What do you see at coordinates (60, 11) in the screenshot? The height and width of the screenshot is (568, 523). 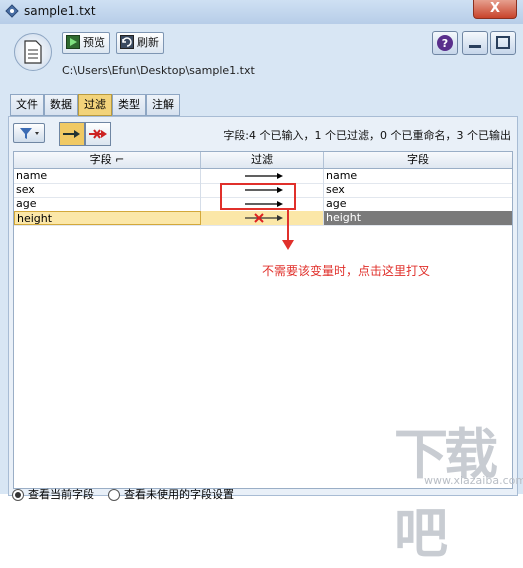 I see `window-title: sample1.txt` at bounding box center [60, 11].